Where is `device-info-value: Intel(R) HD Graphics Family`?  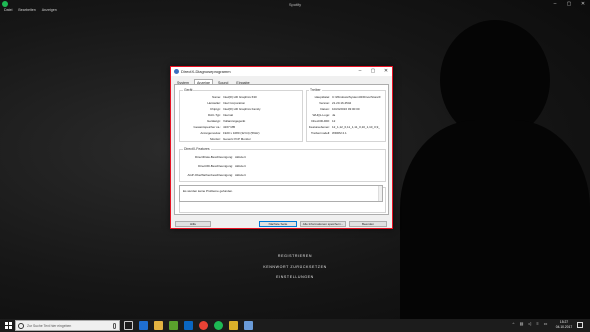 device-info-value: Intel(R) HD Graphics Family is located at coordinates (242, 109).